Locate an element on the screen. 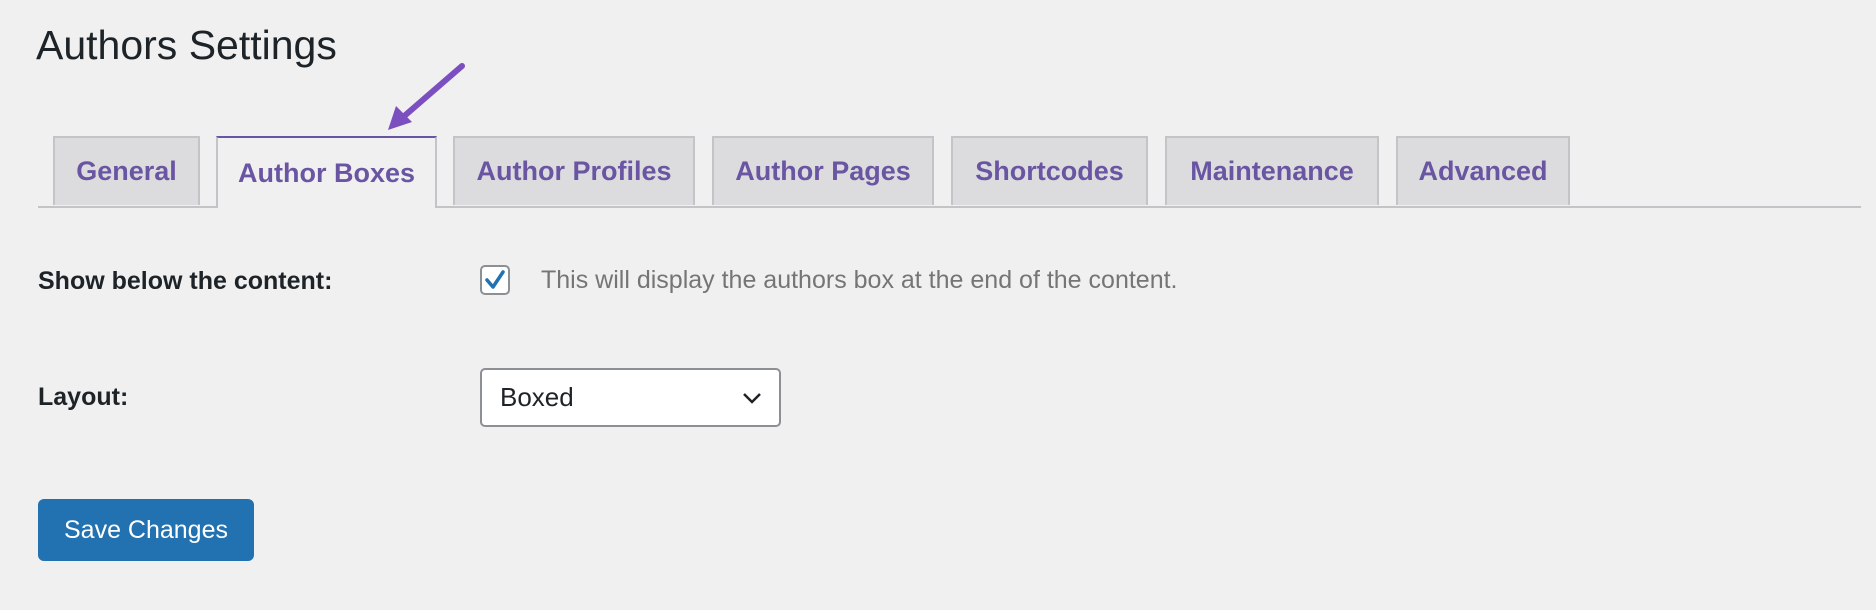 Image resolution: width=1876 pixels, height=610 pixels. tab-general: General is located at coordinates (126, 170).